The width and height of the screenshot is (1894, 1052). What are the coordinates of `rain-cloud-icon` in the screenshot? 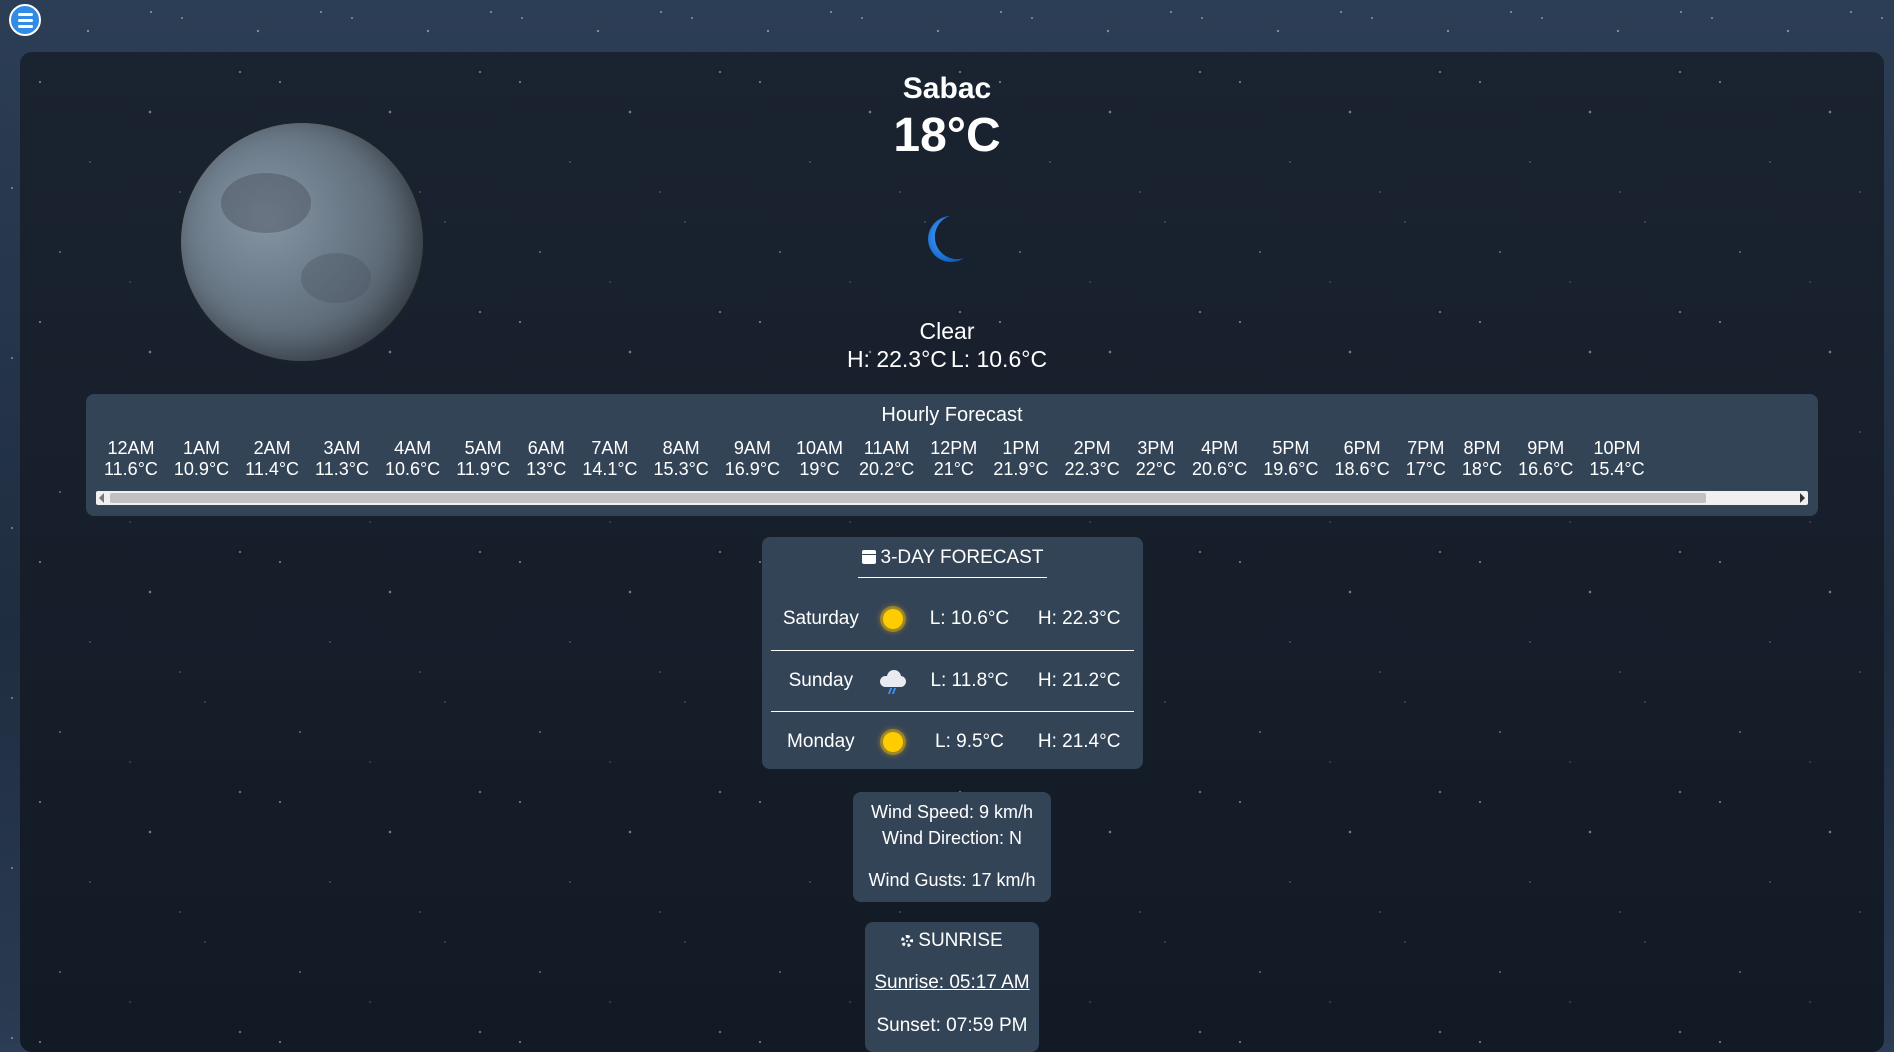 It's located at (893, 681).